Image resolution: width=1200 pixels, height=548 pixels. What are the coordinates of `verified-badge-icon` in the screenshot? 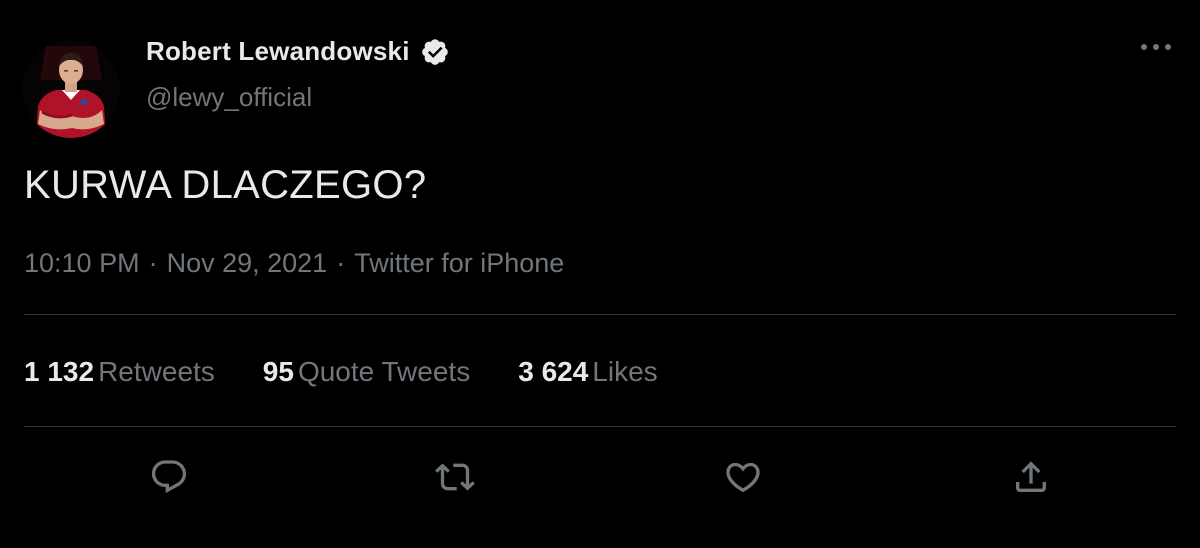 It's located at (434, 51).